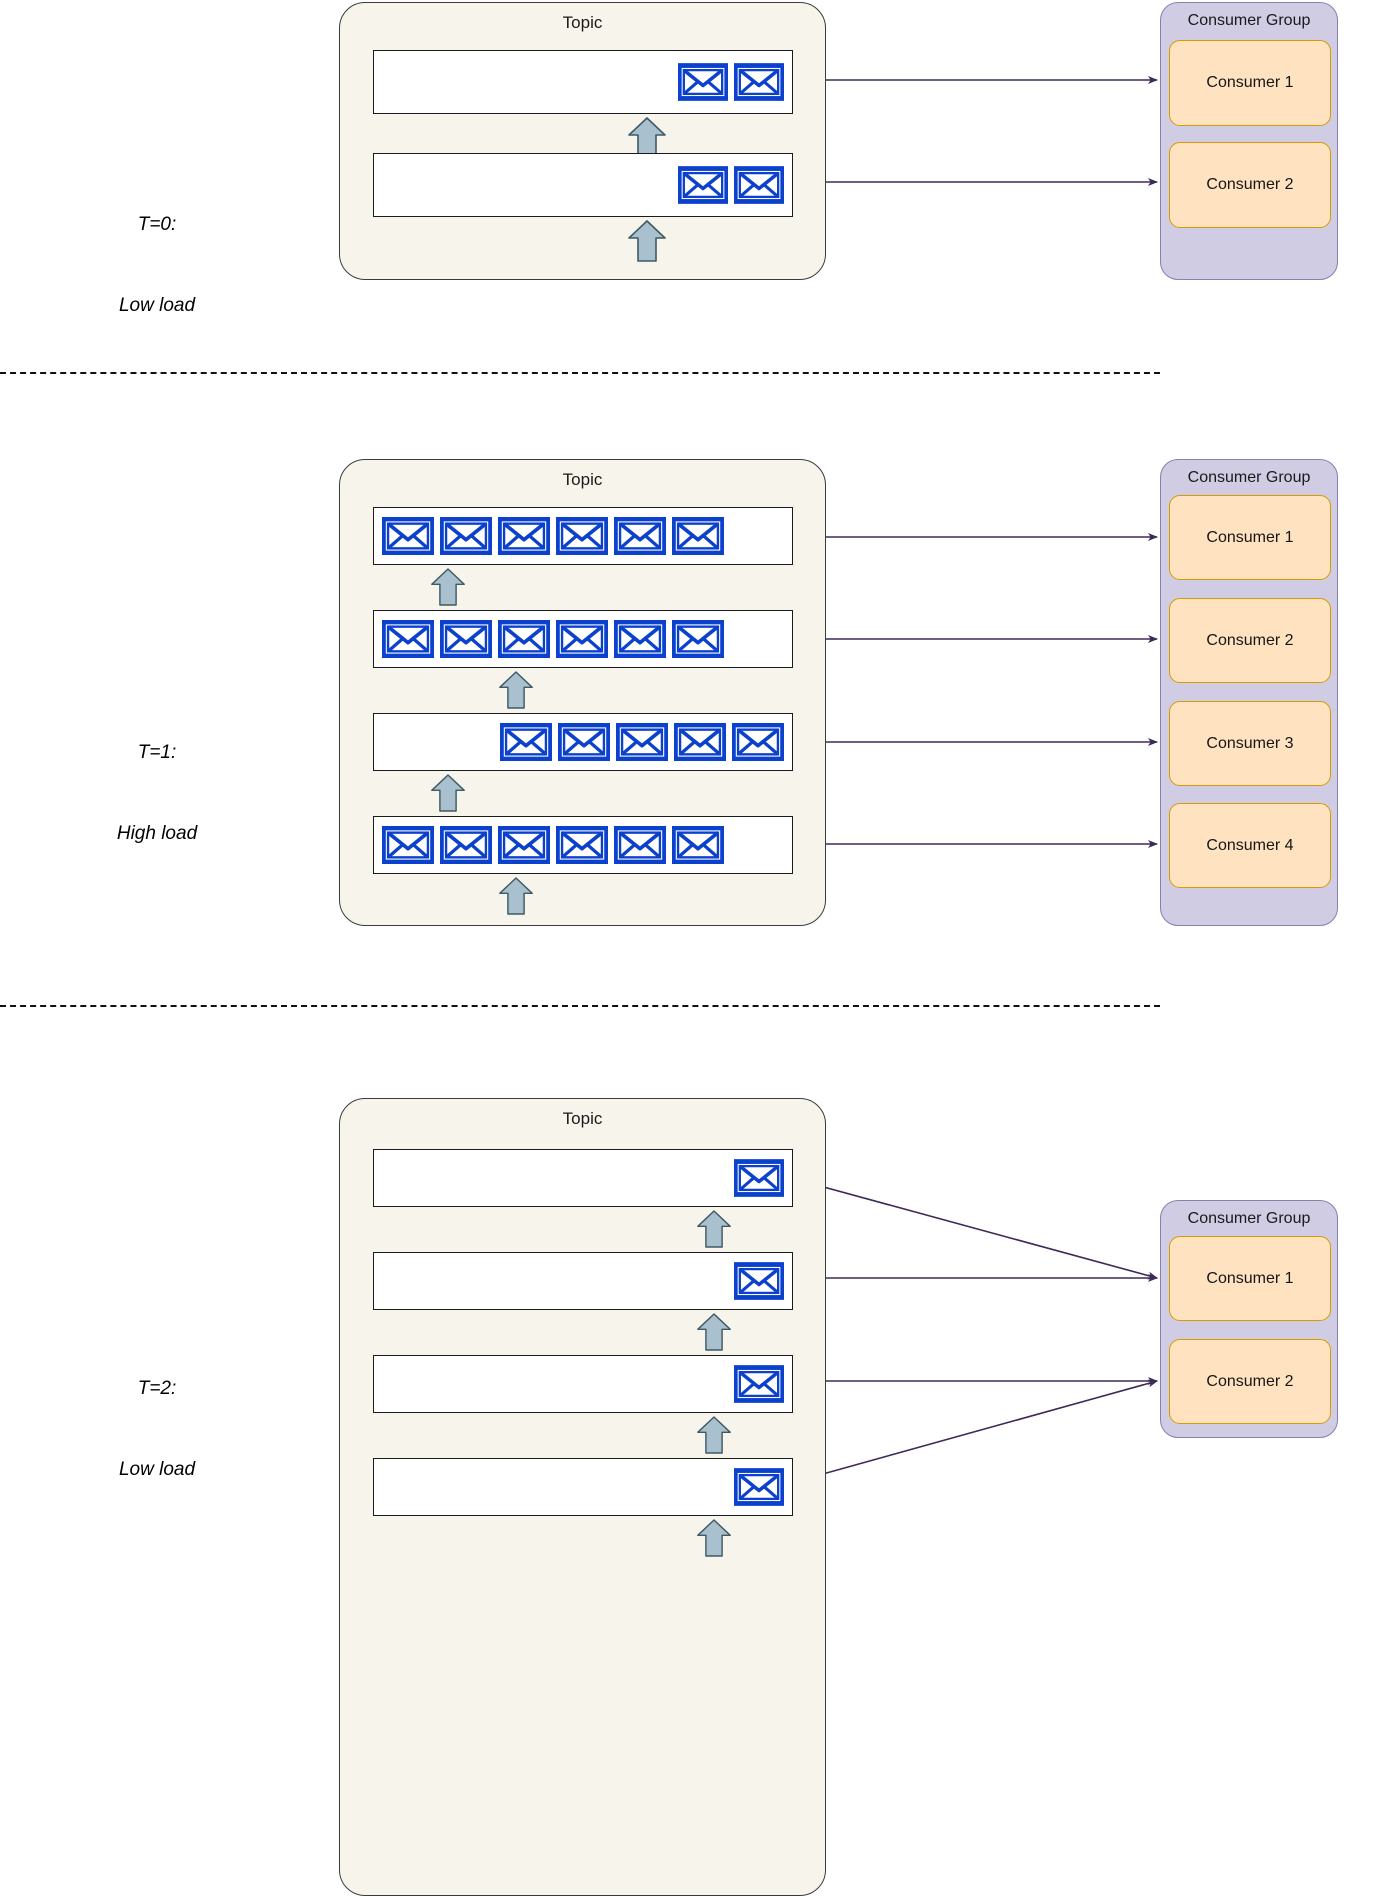 Image resolution: width=1400 pixels, height=1896 pixels. What do you see at coordinates (972, 131) in the screenshot?
I see `links-t0` at bounding box center [972, 131].